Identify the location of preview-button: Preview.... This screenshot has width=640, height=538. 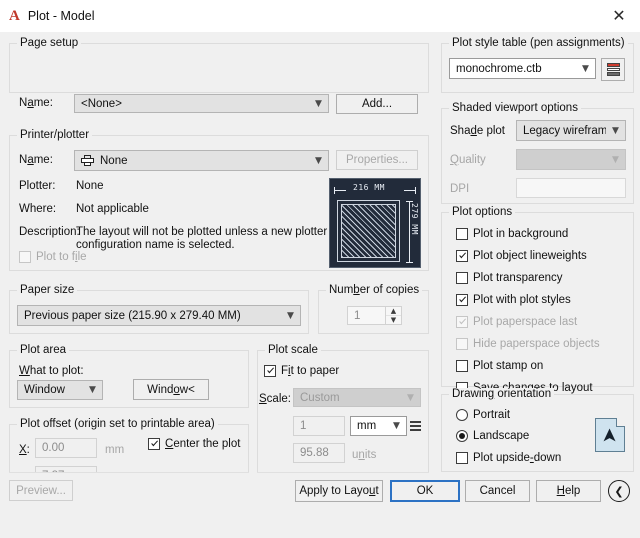
(41, 490).